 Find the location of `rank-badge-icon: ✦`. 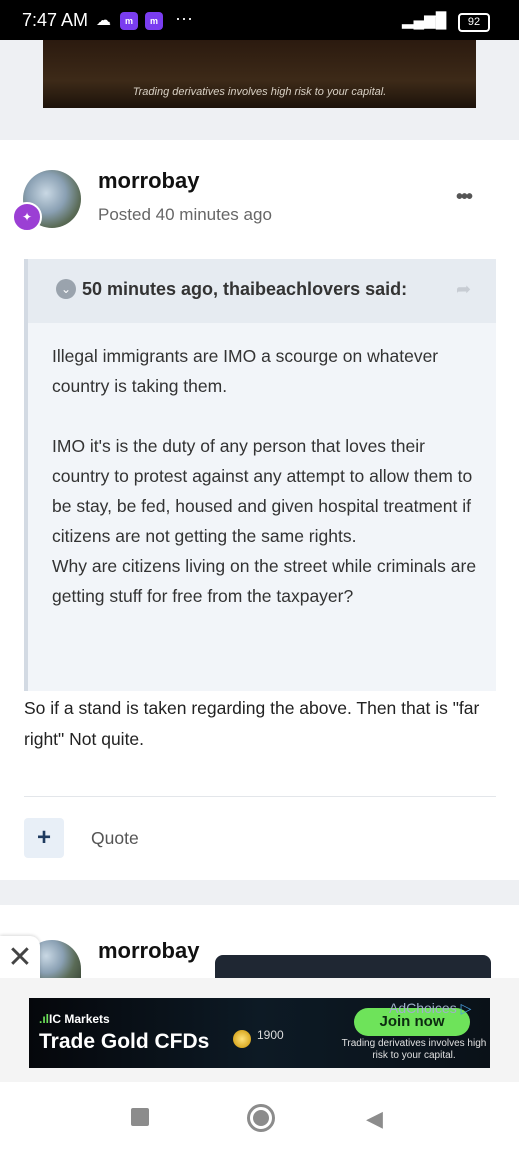

rank-badge-icon: ✦ is located at coordinates (27, 217).